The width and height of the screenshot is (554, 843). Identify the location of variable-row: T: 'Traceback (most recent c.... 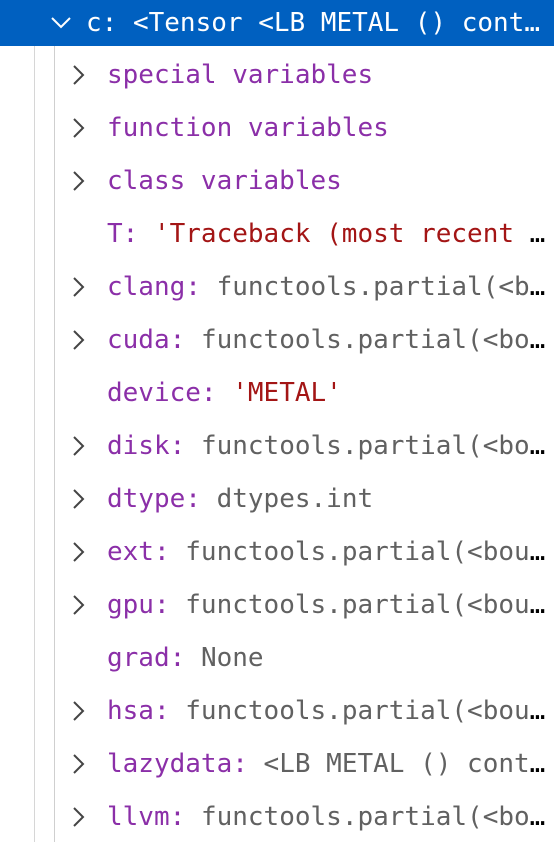
(277, 233).